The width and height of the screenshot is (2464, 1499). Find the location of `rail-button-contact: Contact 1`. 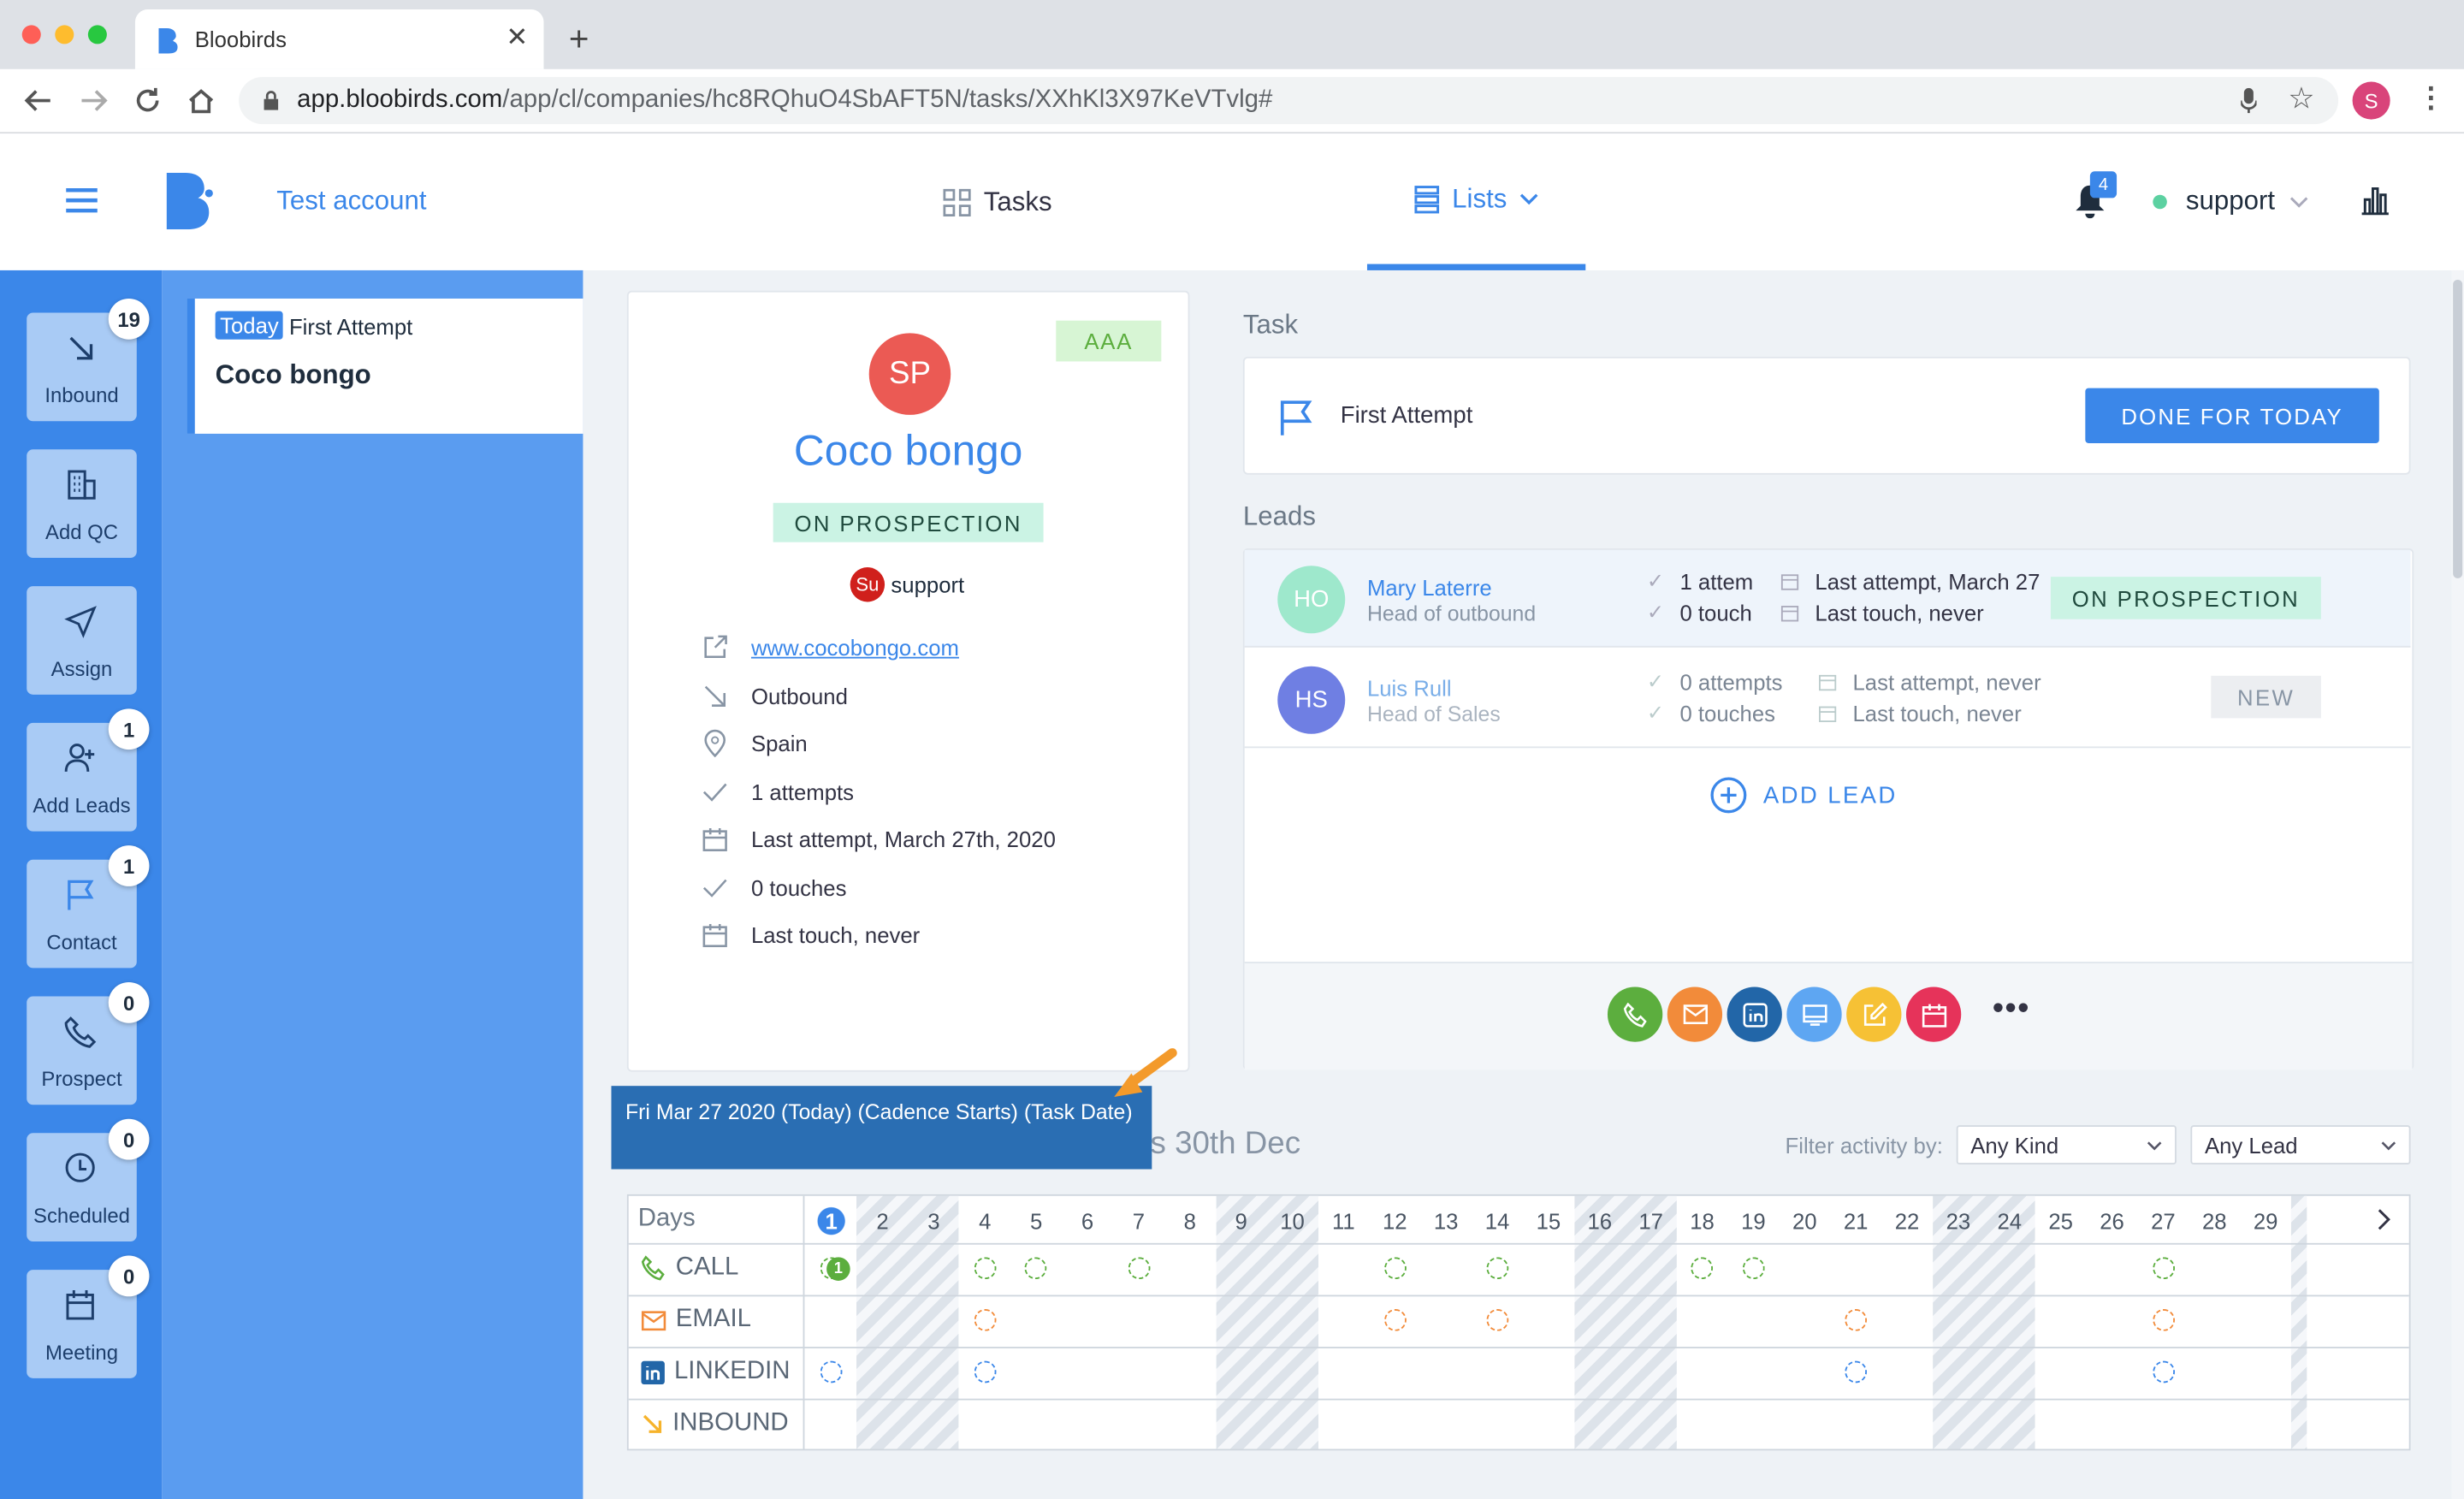

rail-button-contact: Contact 1 is located at coordinates (88, 907).